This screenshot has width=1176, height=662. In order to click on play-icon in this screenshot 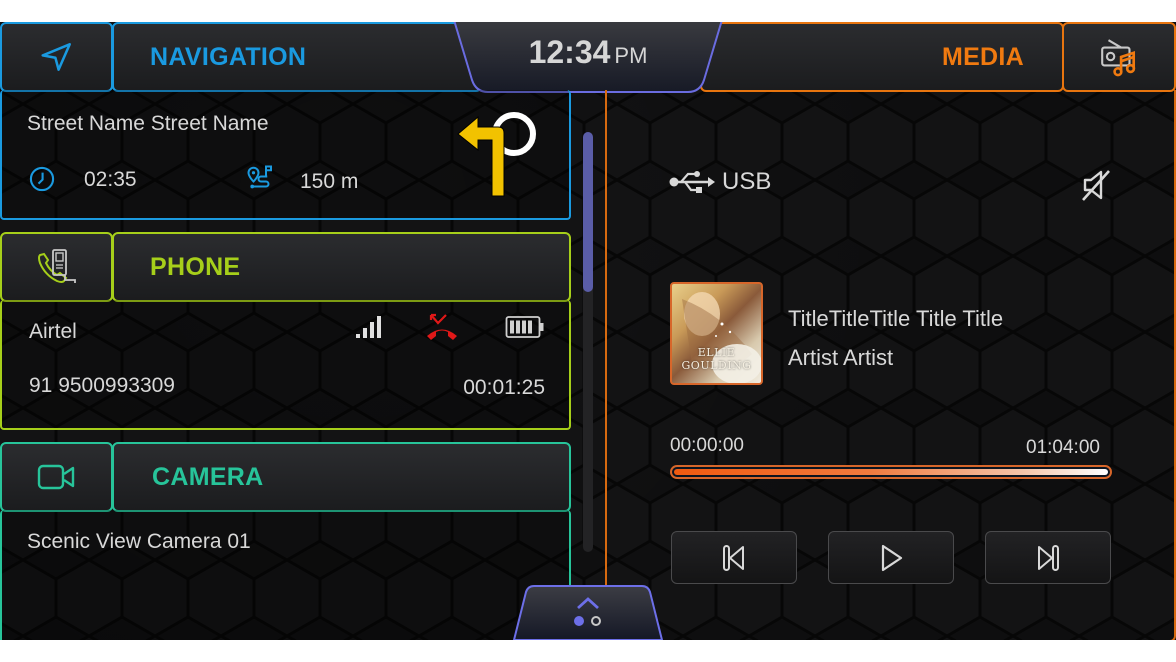, I will do `click(892, 557)`.